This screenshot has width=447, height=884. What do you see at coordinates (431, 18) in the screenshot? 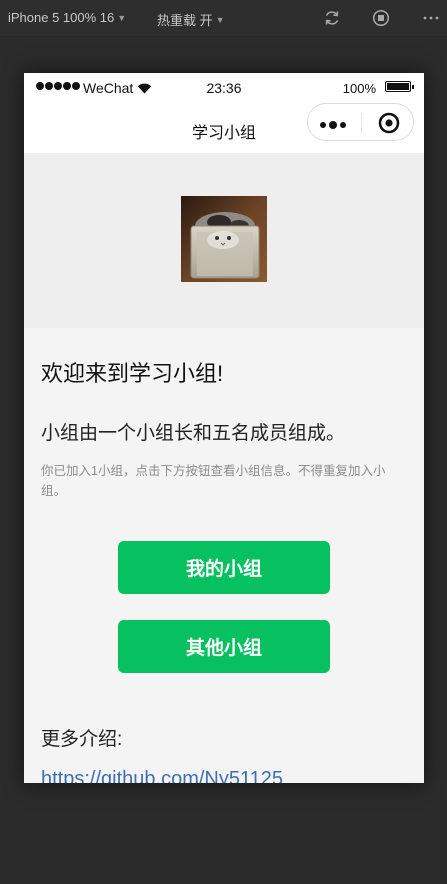
I see `more-icon` at bounding box center [431, 18].